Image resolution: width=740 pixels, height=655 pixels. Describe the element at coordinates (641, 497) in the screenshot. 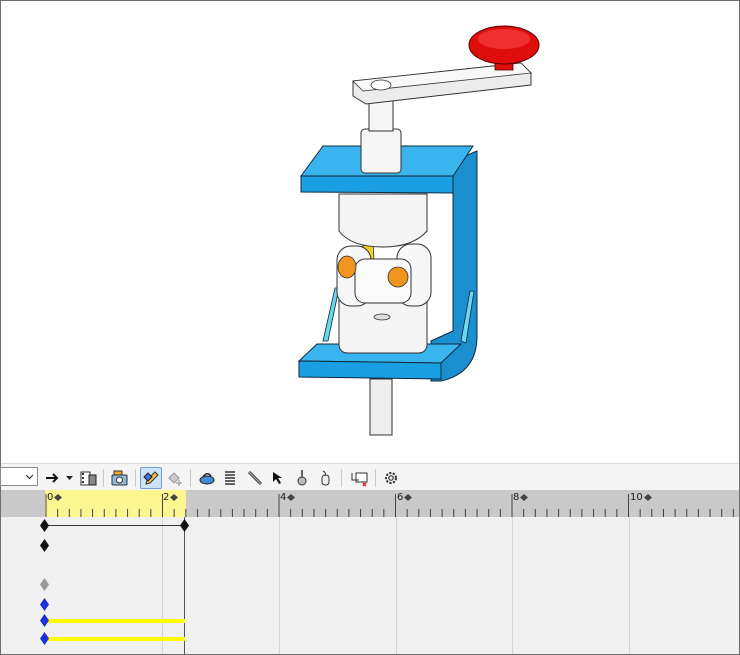

I see `ruler-label-10: 10` at that location.